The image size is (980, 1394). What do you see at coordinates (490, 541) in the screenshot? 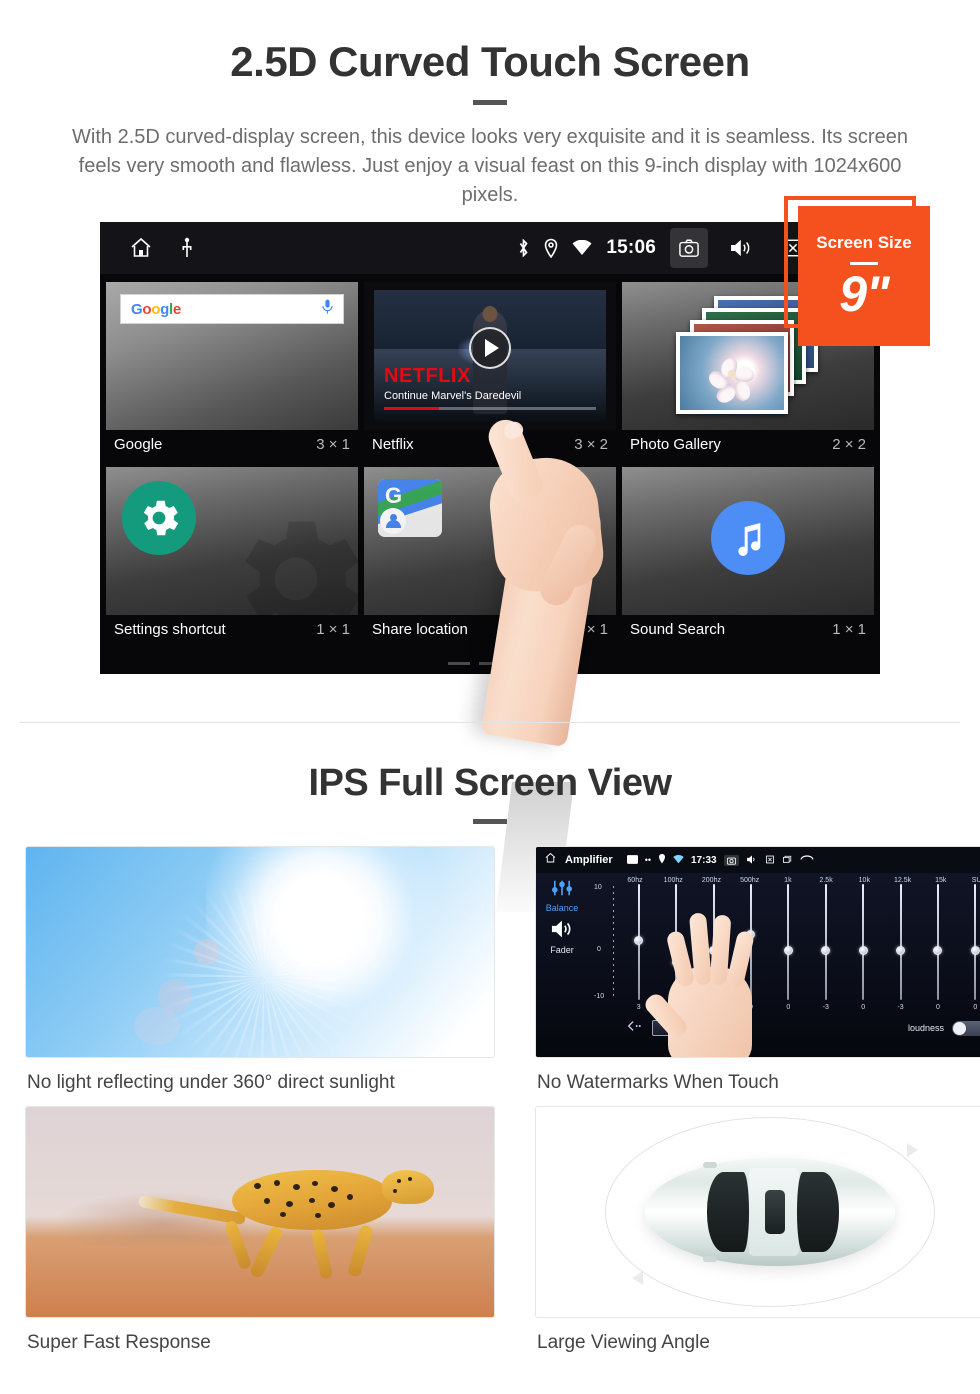
I see `share-location-widget-tile: G` at bounding box center [490, 541].